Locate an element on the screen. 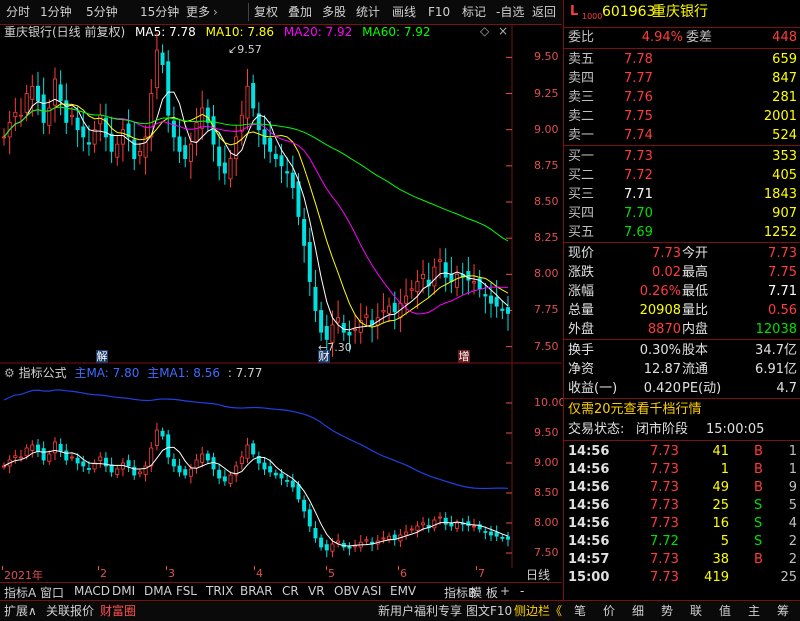  event-tag-financial: 财 is located at coordinates (324, 356).